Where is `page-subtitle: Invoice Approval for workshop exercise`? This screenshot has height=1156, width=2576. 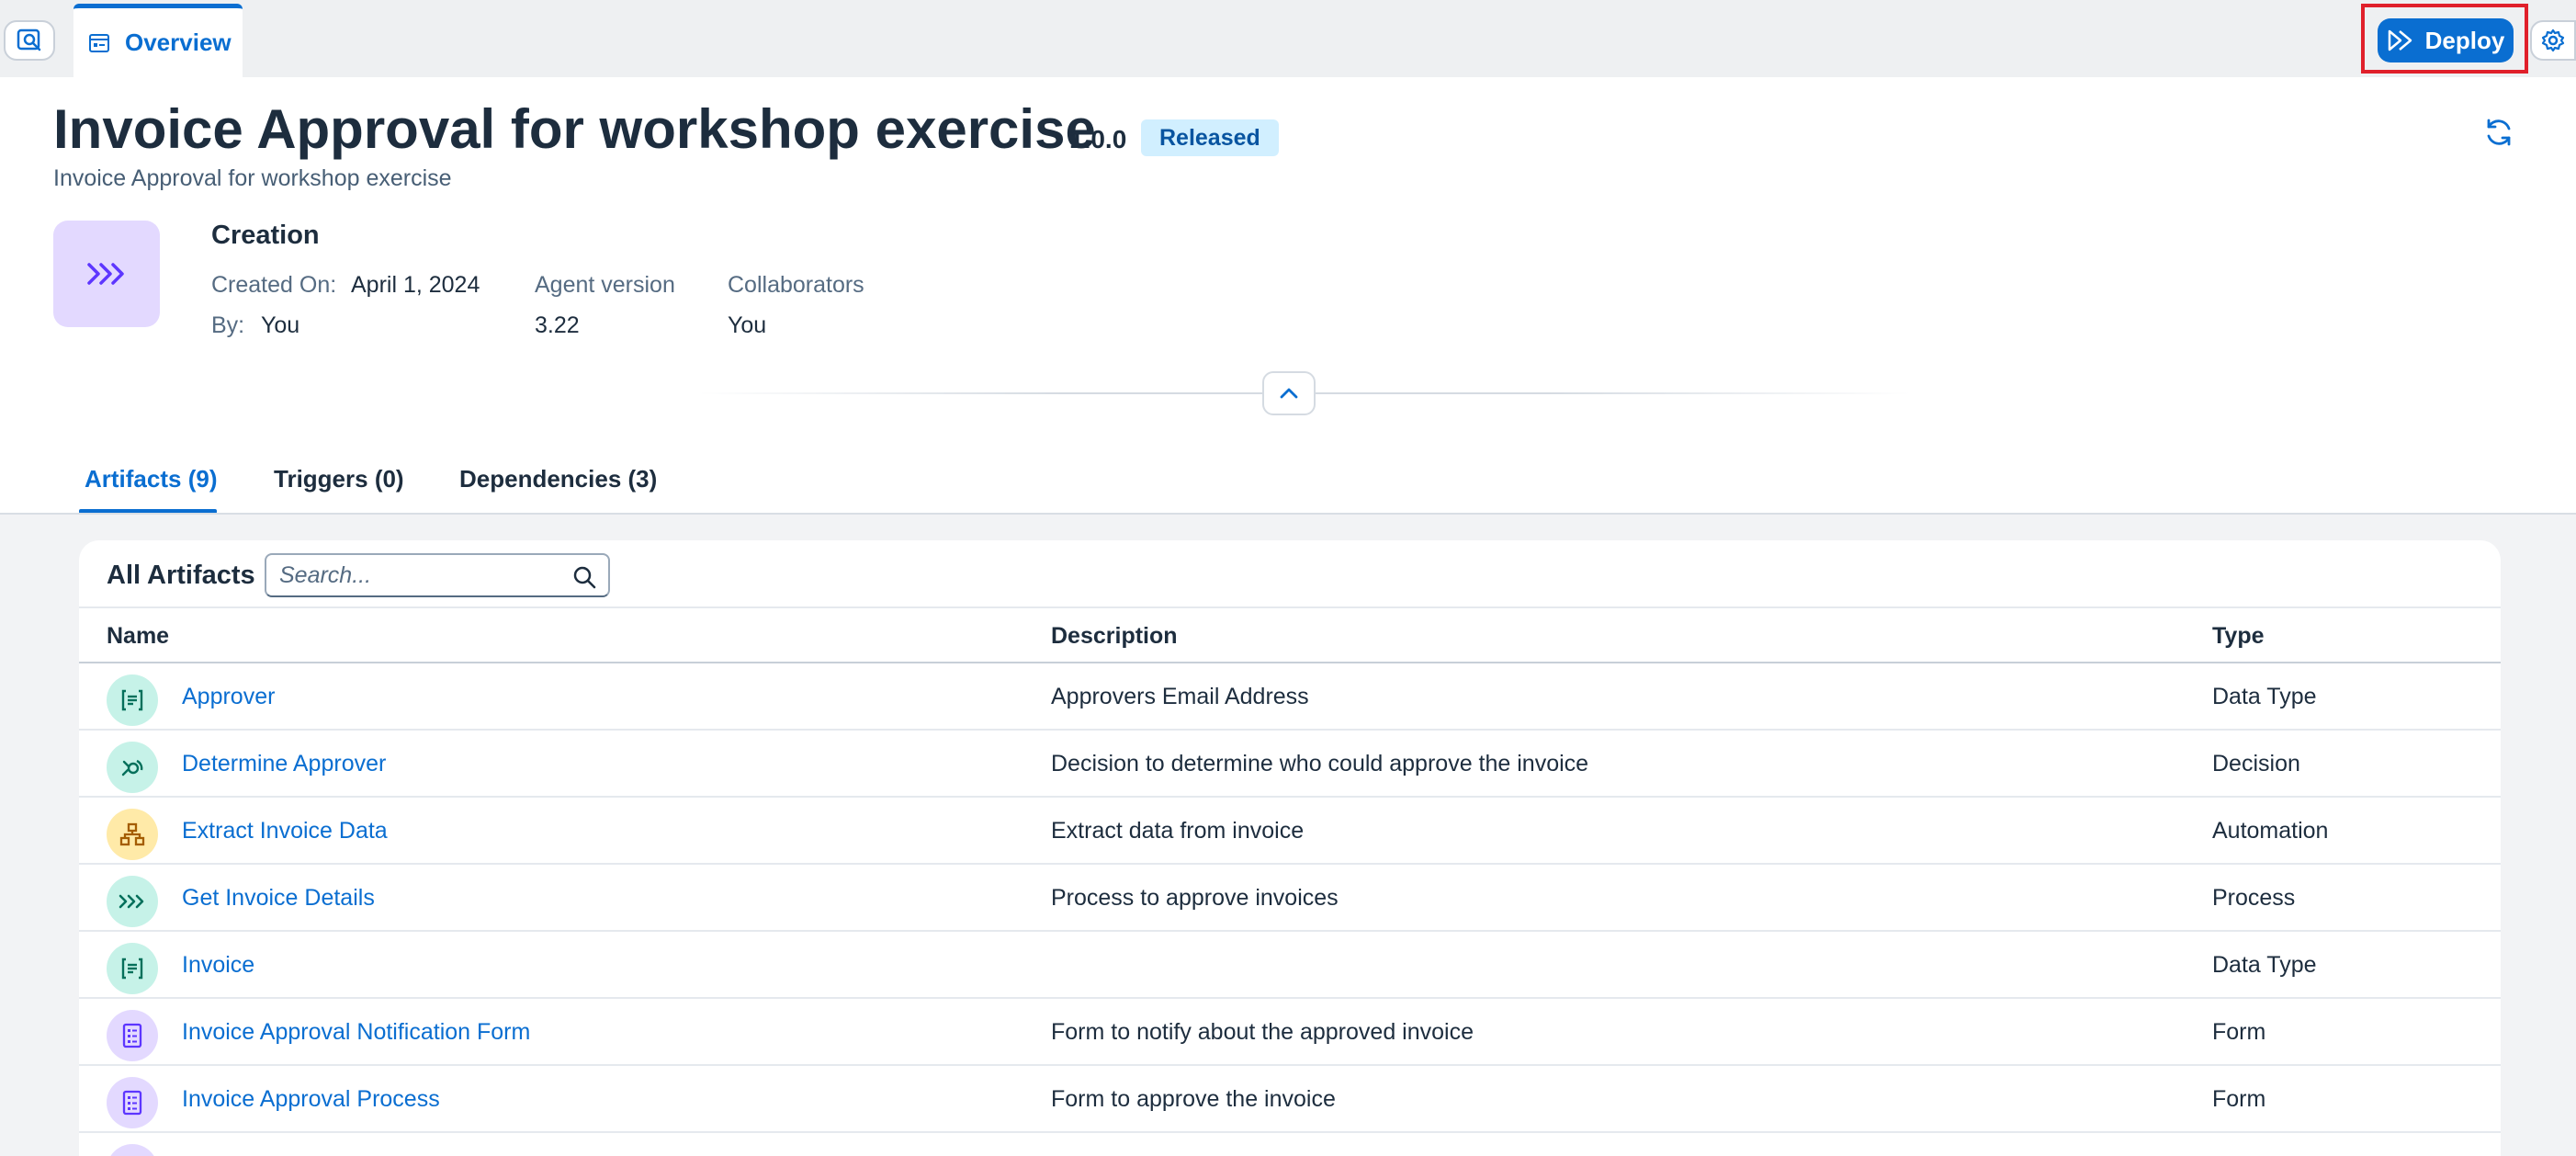
page-subtitle: Invoice Approval for workshop exercise is located at coordinates (252, 178).